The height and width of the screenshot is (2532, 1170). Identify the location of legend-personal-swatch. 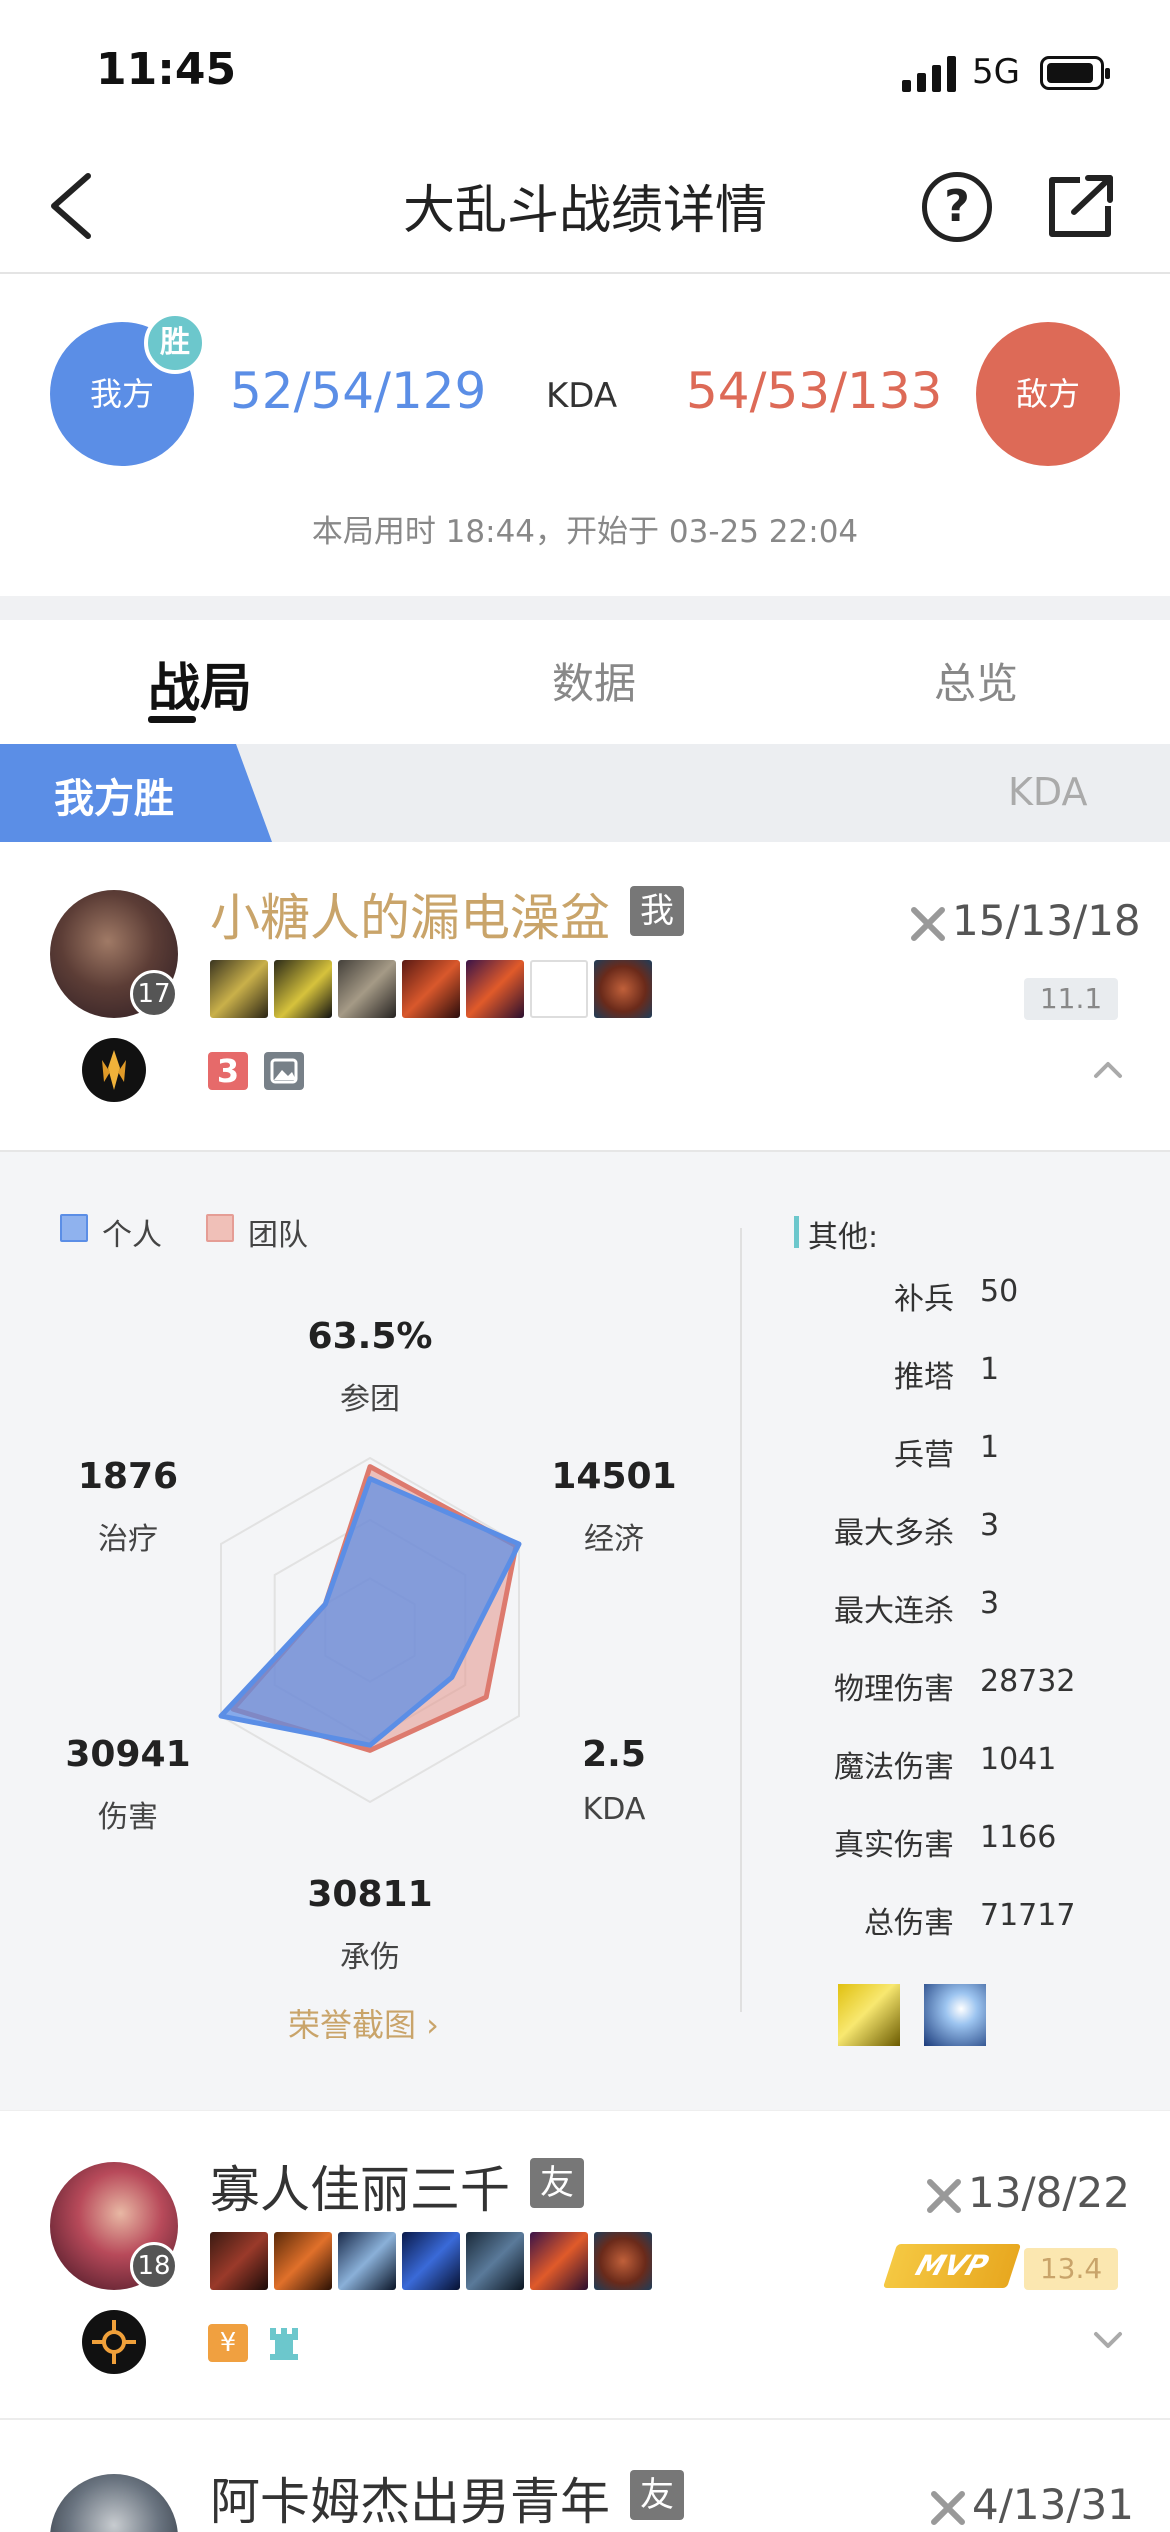
(74, 1228).